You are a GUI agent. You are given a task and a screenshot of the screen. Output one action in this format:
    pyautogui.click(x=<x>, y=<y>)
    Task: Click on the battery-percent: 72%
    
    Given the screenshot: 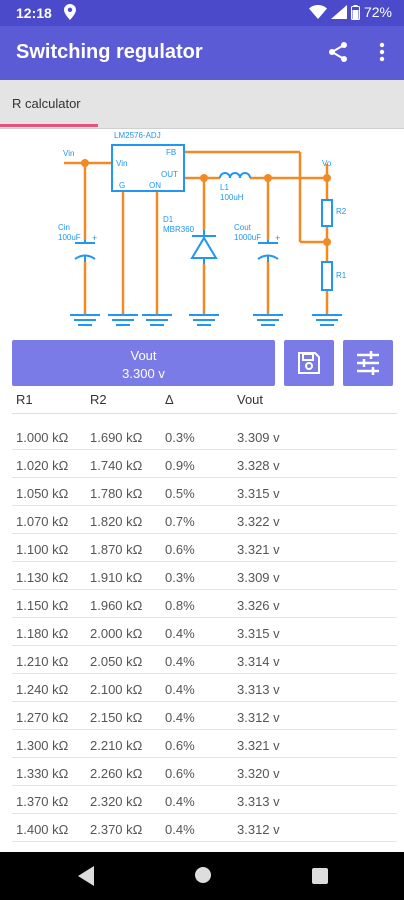 What is the action you would take?
    pyautogui.click(x=377, y=12)
    